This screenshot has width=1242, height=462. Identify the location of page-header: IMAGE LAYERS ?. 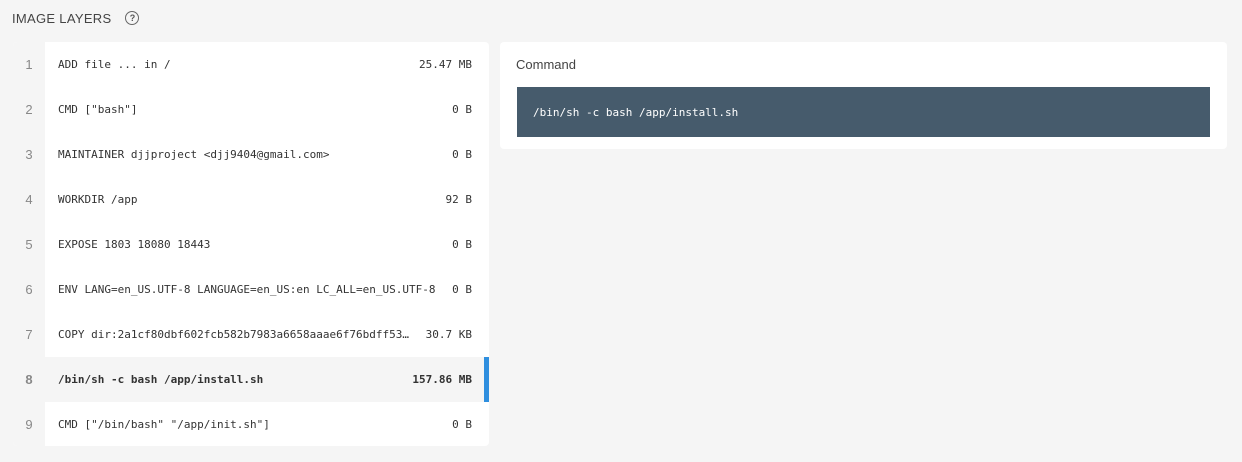
(76, 18).